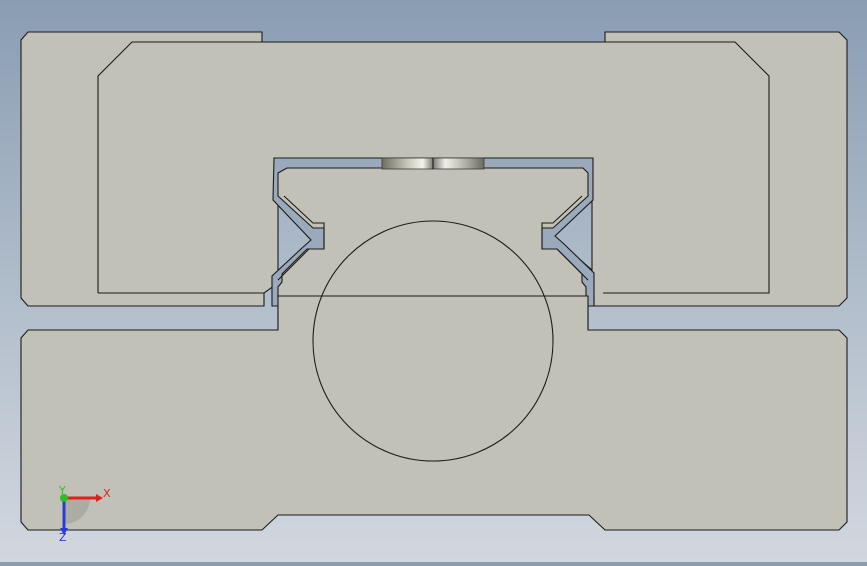  Describe the element at coordinates (107, 493) in the screenshot. I see `triad-x-label: X` at that location.